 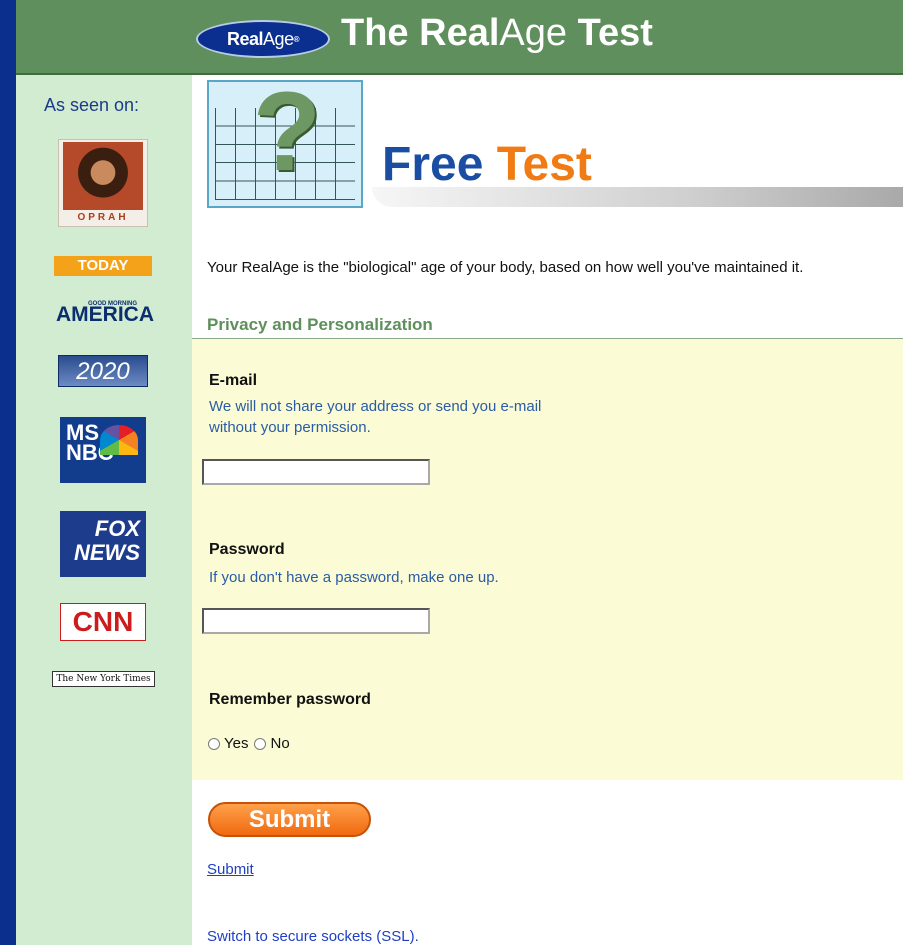 What do you see at coordinates (287, 131) in the screenshot?
I see `question-mark-icon: ?` at bounding box center [287, 131].